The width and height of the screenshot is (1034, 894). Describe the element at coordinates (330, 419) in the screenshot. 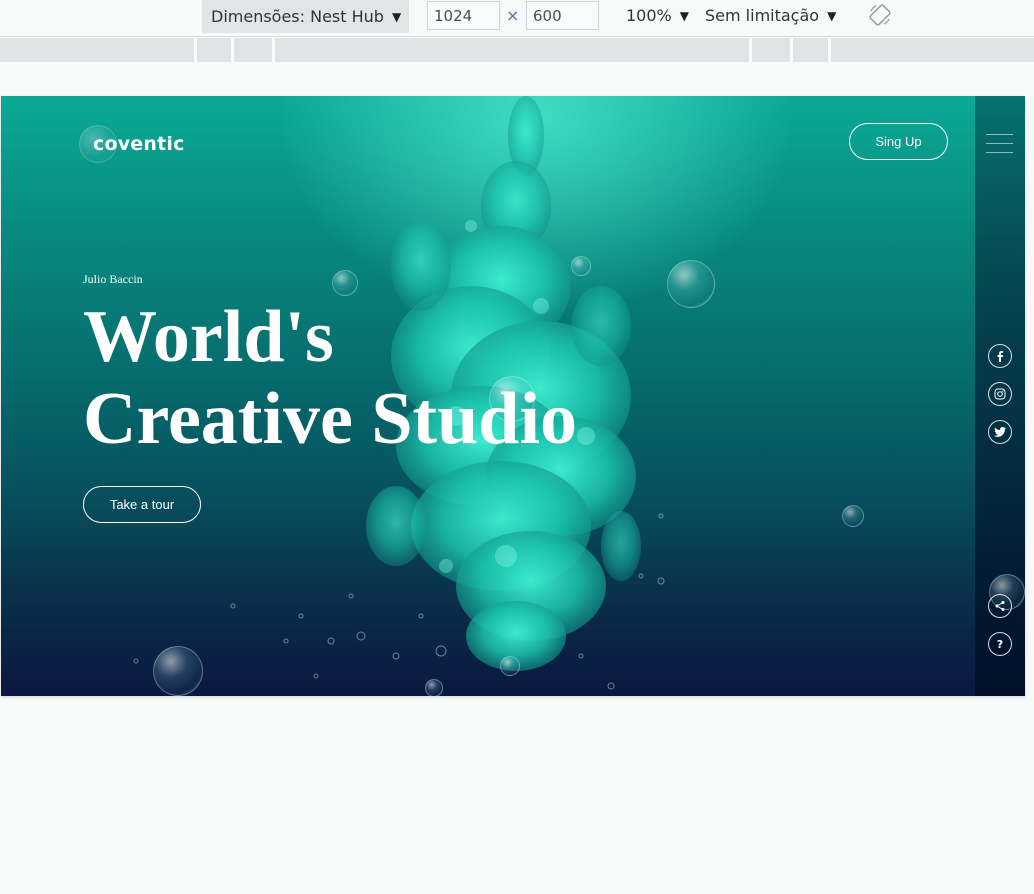

I see `headline-line-2: Creative Studio` at that location.